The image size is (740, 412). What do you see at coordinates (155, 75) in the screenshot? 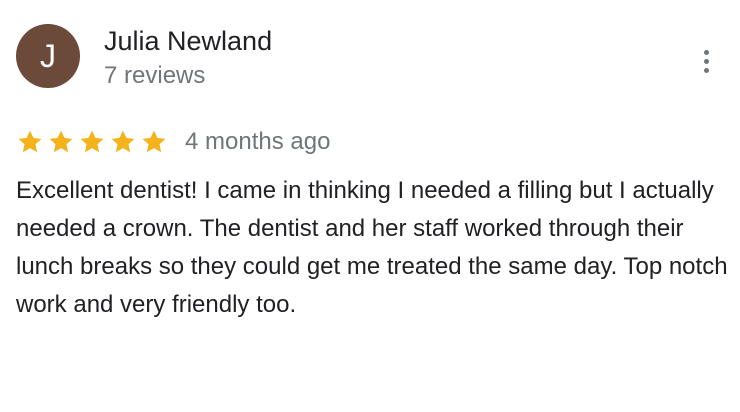
I see `review-count: 7 reviews` at bounding box center [155, 75].